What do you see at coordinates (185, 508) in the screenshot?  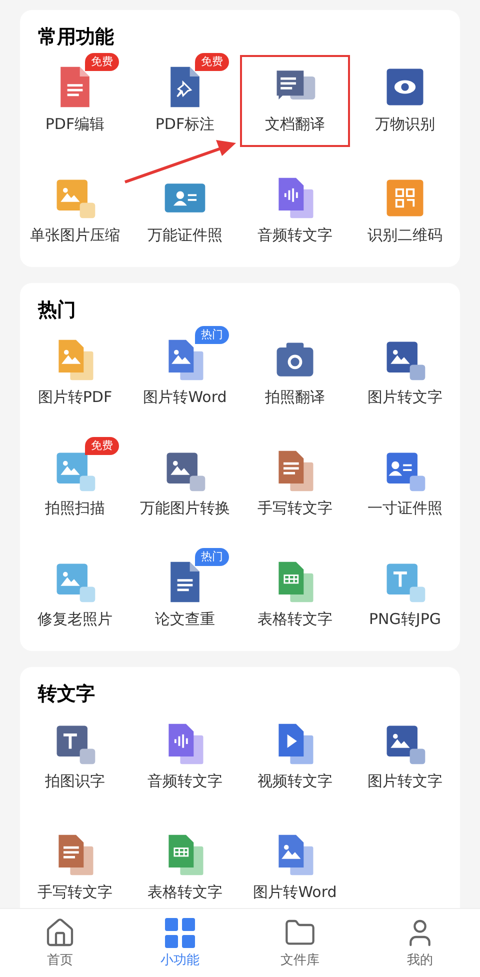 I see `feature-label: 万能图片转换` at bounding box center [185, 508].